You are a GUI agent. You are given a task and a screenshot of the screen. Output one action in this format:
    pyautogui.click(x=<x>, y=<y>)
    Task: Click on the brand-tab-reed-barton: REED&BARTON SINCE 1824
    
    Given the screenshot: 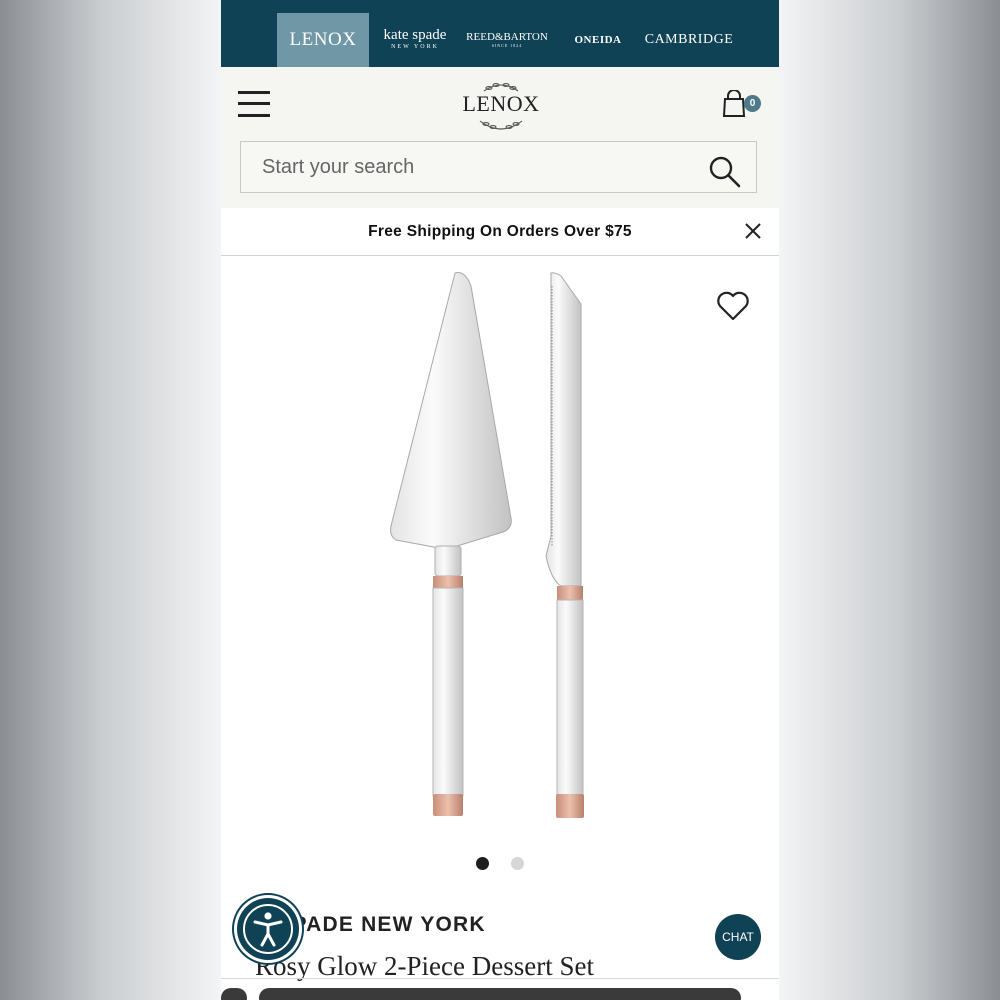 What is the action you would take?
    pyautogui.click(x=507, y=40)
    